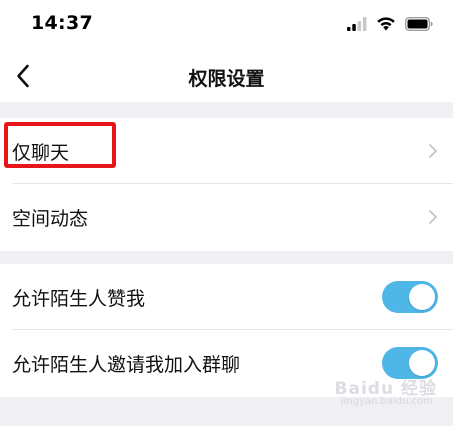 Image resolution: width=453 pixels, height=426 pixels. I want to click on watermark-url: jingyan.baidu.com, so click(386, 401).